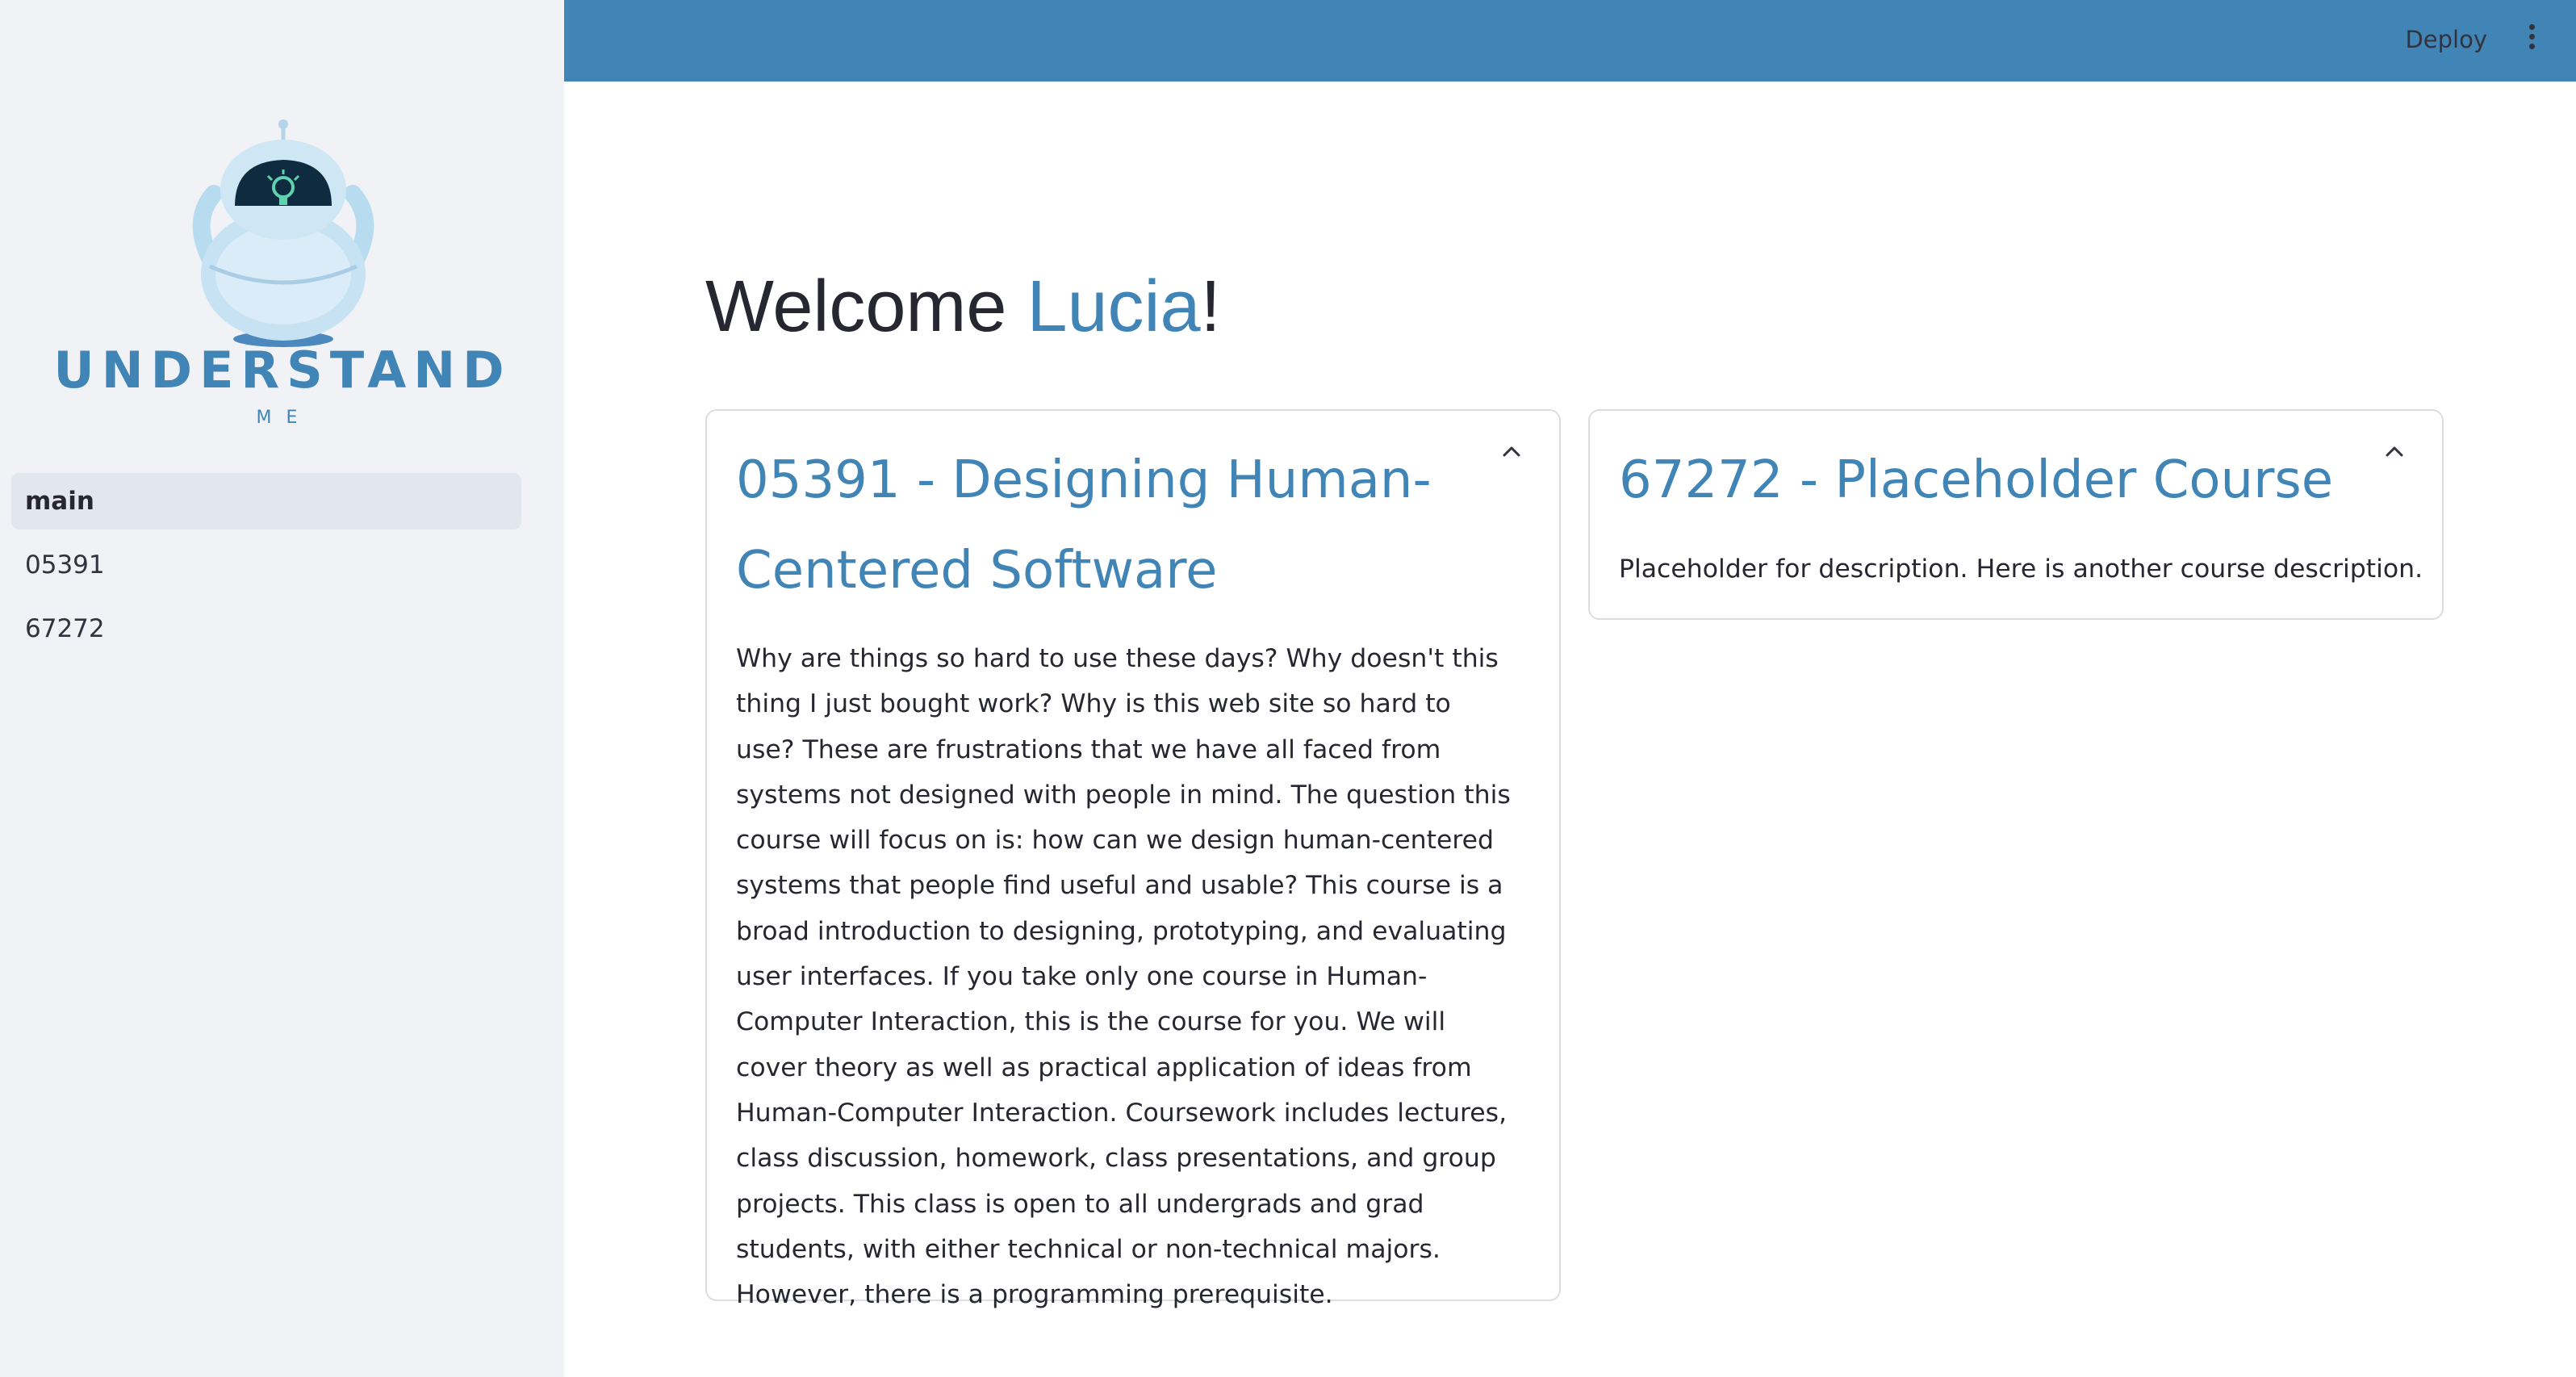  I want to click on sidebar-item-05391: 05391, so click(266, 565).